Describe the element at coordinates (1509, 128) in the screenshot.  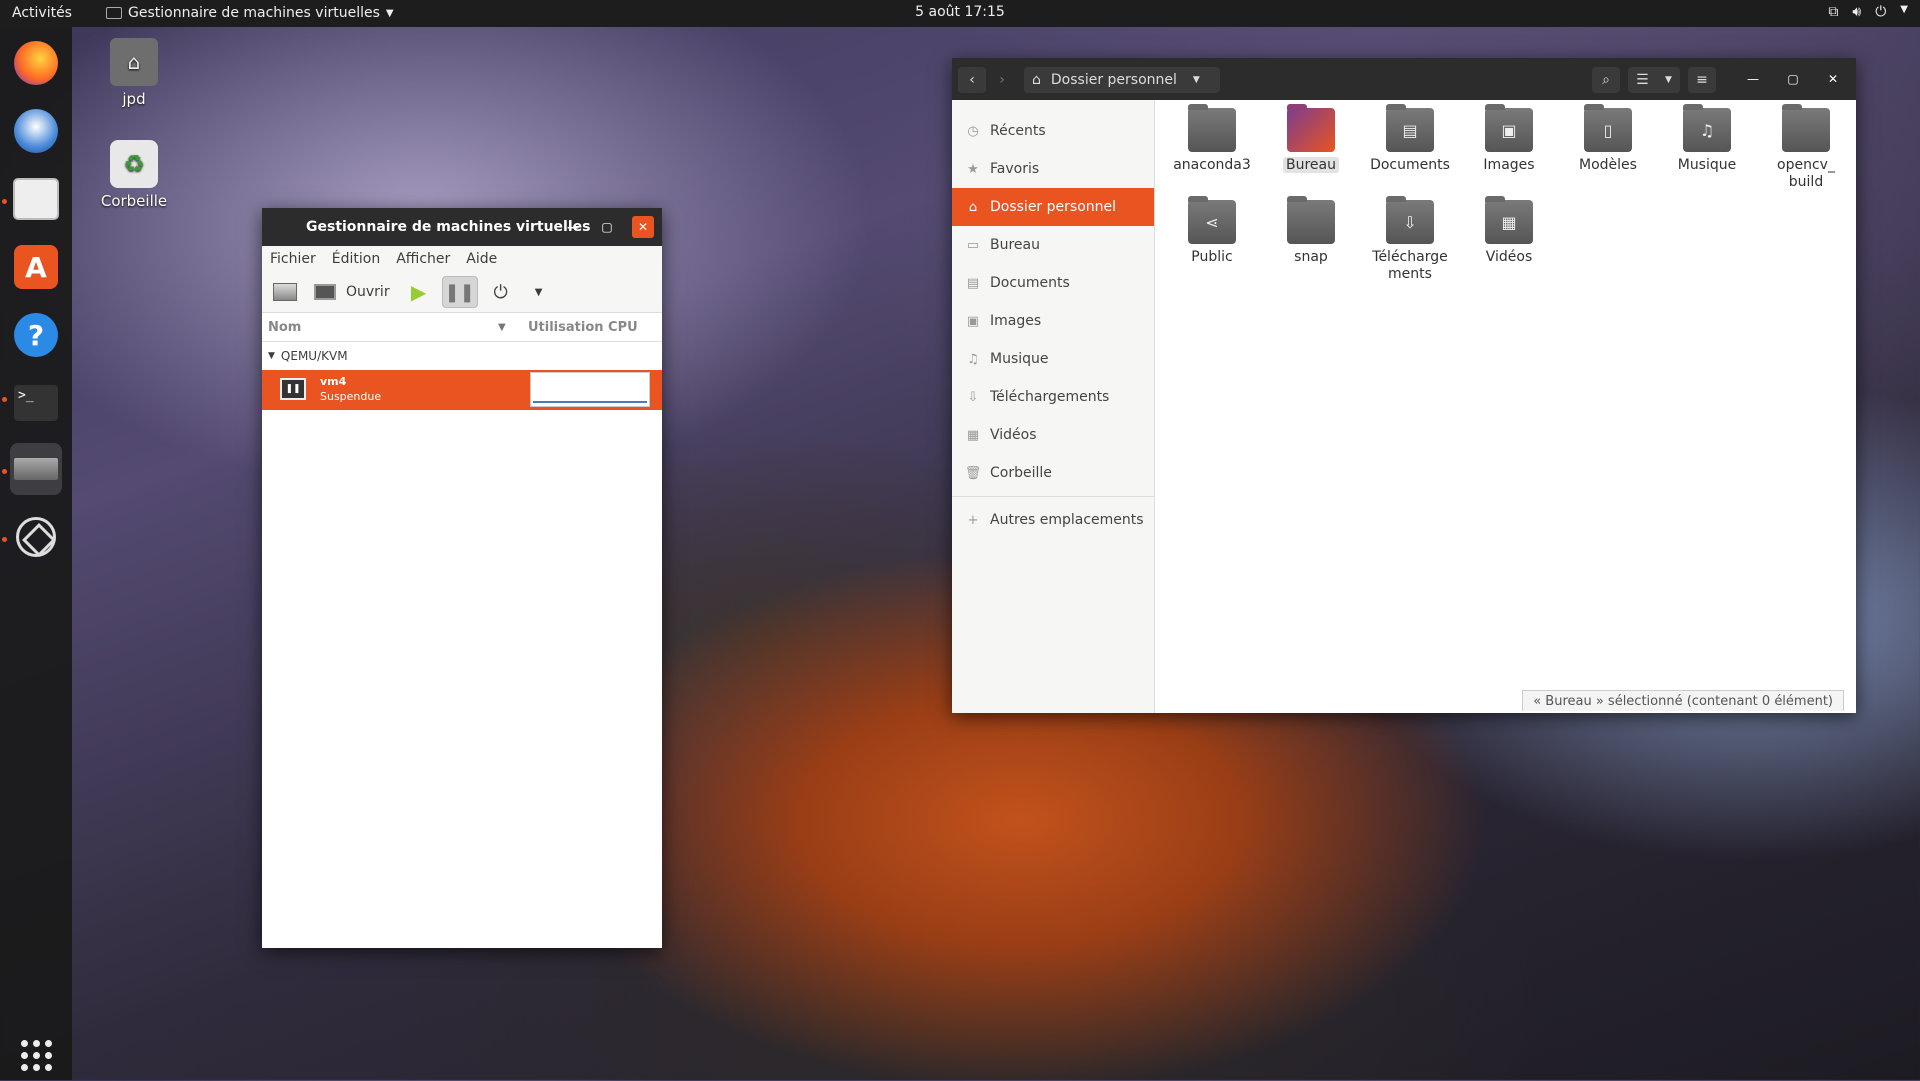
I see `images-folder-icon: ▣` at that location.